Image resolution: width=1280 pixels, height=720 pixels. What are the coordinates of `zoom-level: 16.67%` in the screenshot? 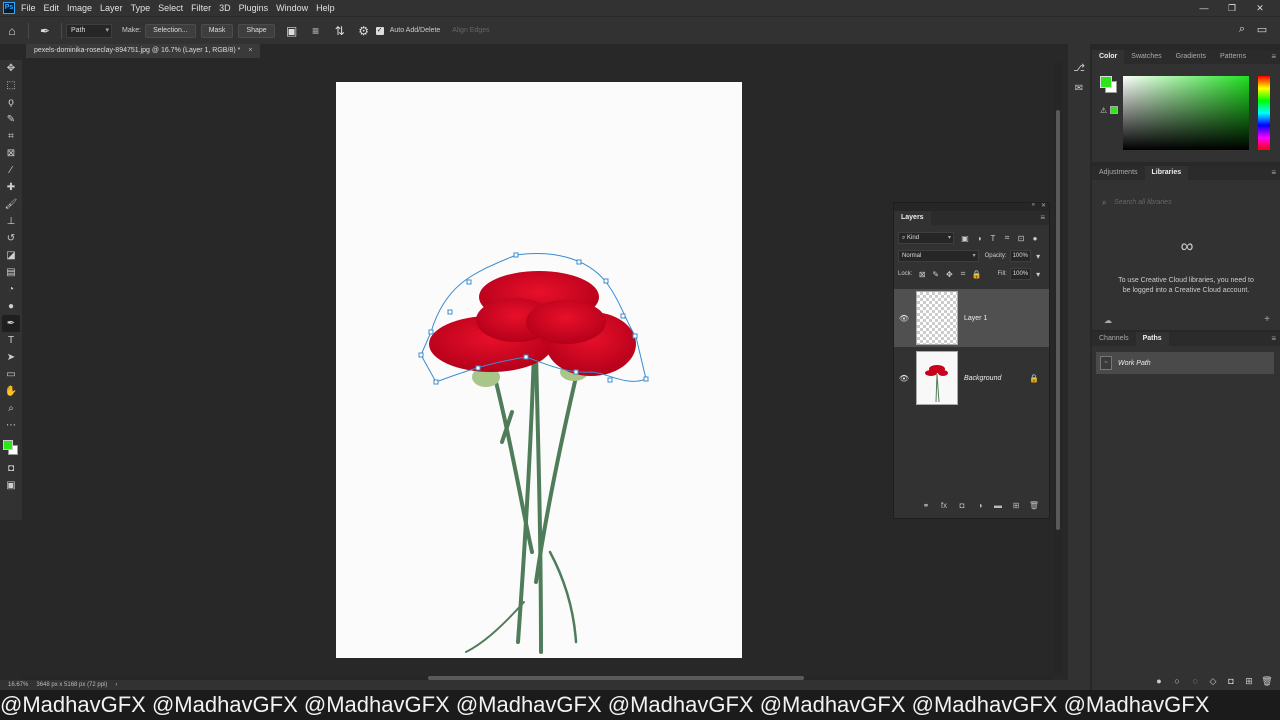 It's located at (18, 685).